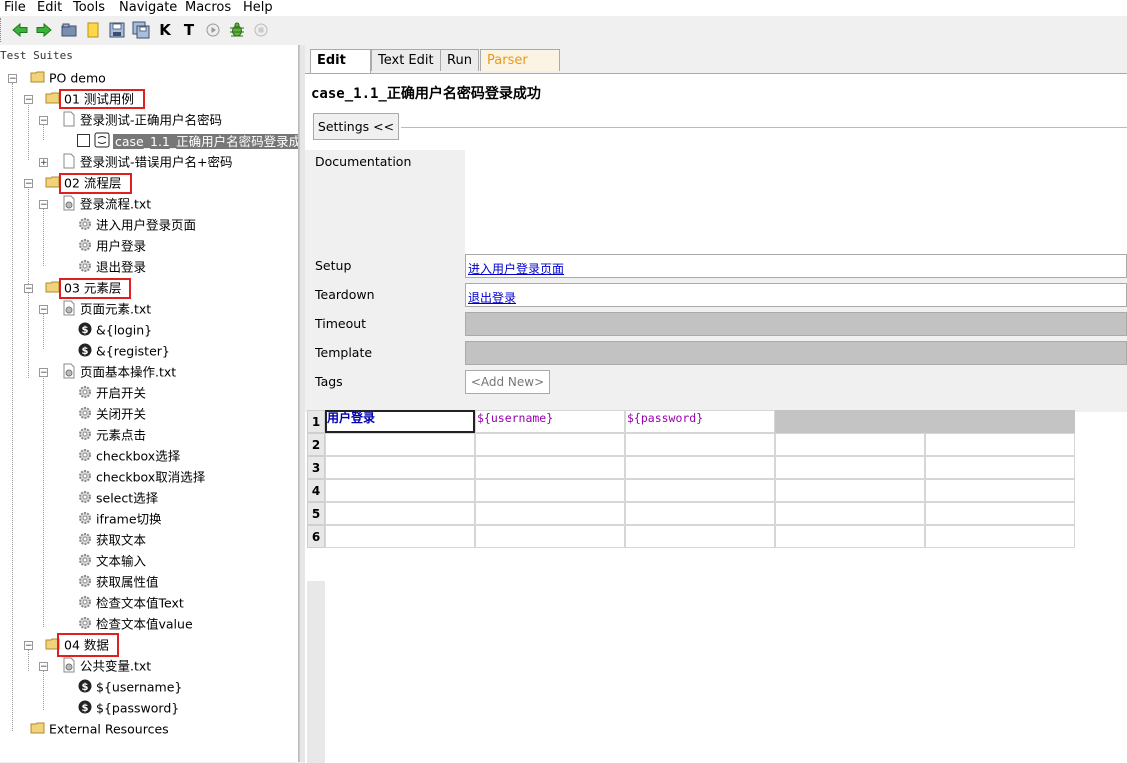 The width and height of the screenshot is (1127, 763). I want to click on tree-item-variable: $ &{login}, so click(114, 330).